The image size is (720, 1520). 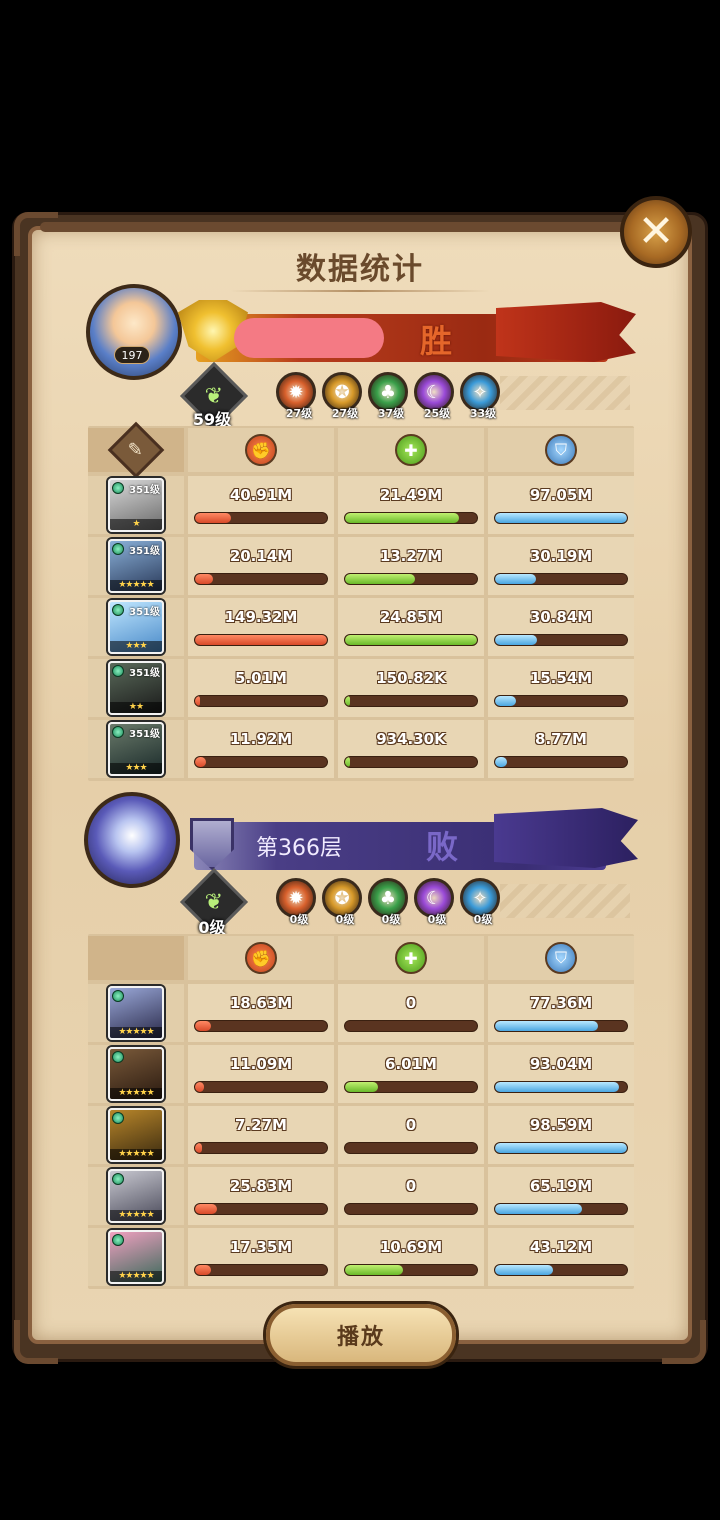 I want to click on hero-damage-value: 7.27M, so click(x=261, y=1125).